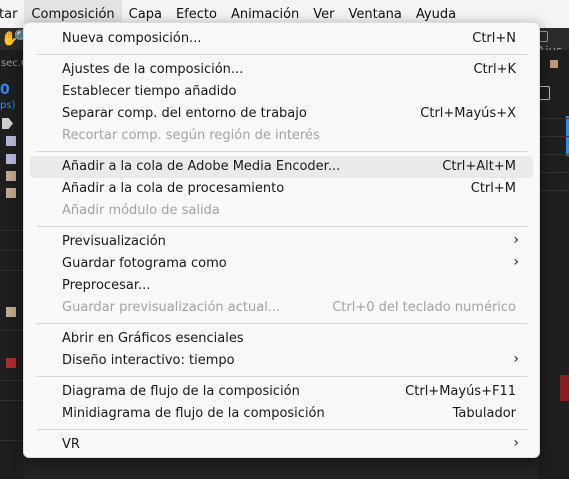 The image size is (569, 479). Describe the element at coordinates (71, 444) in the screenshot. I see `menu-item-label: VR` at that location.